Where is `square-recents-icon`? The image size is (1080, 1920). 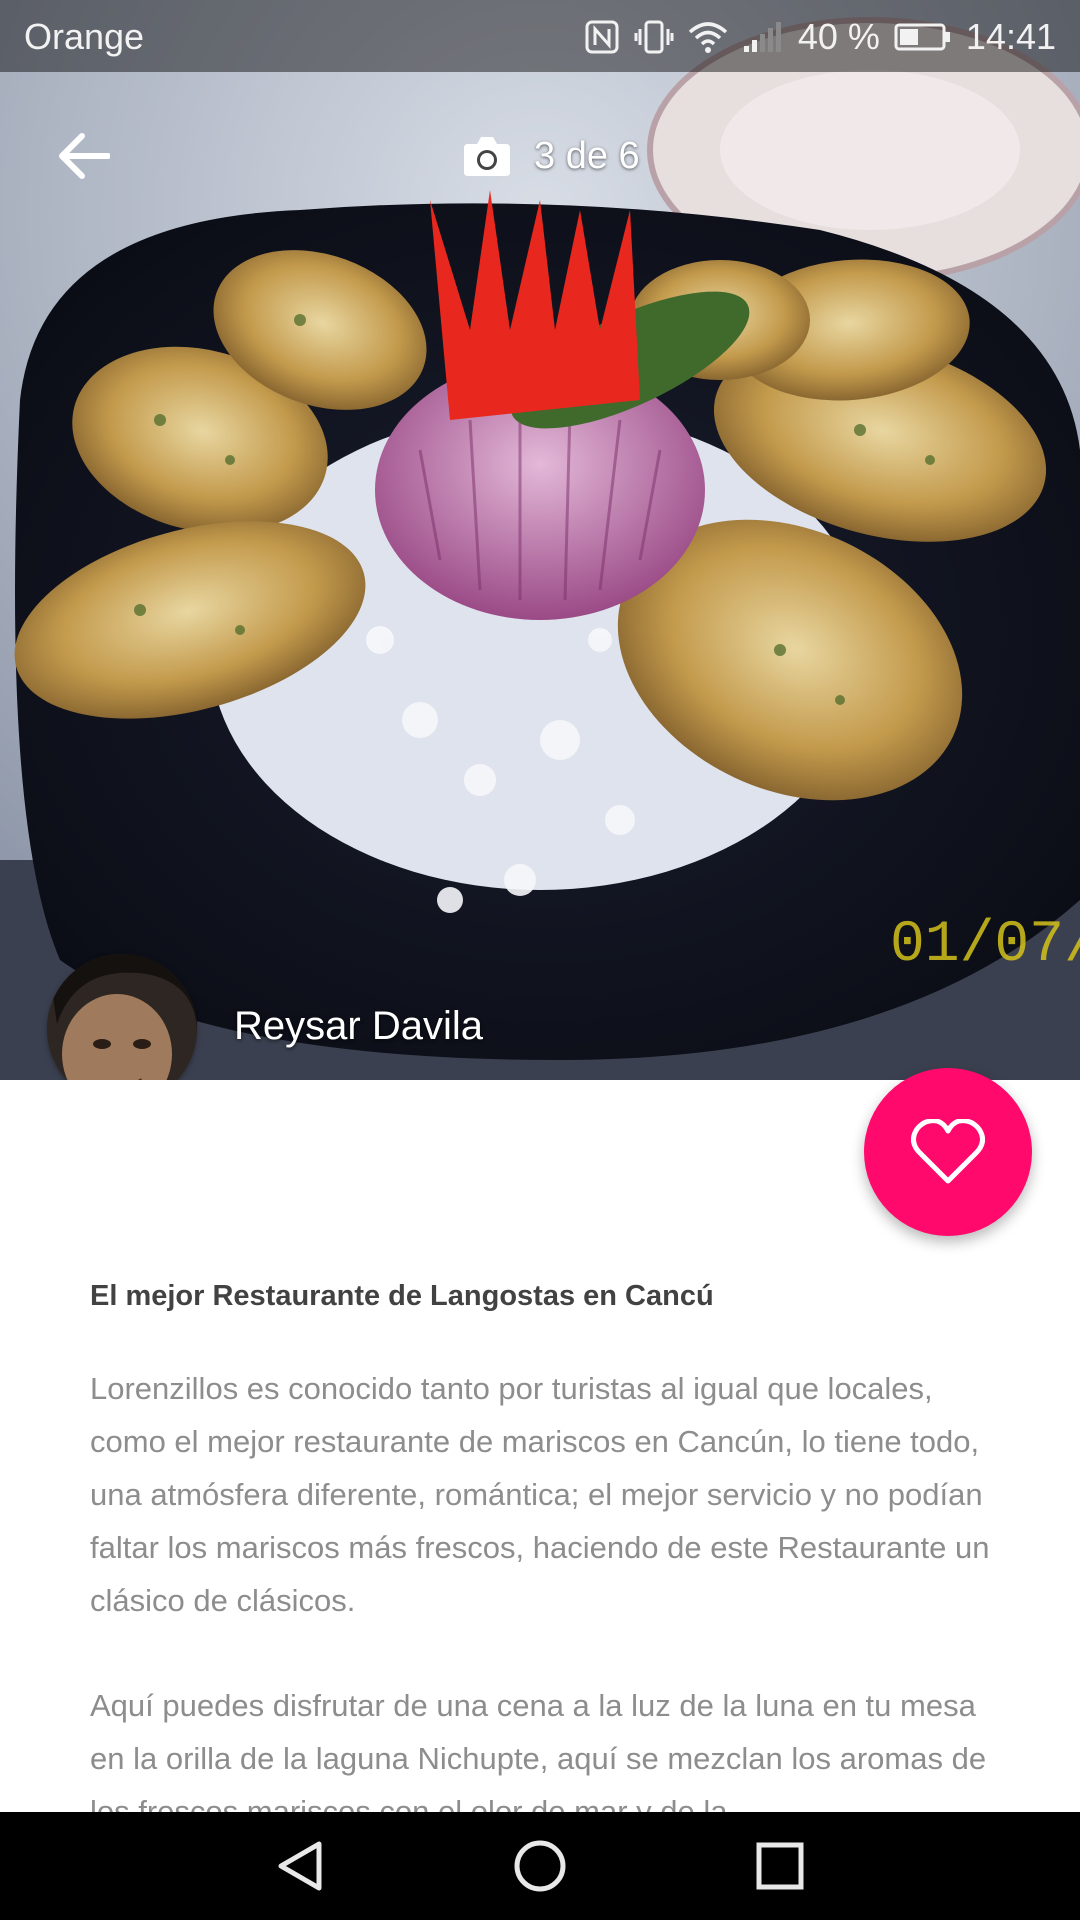
square-recents-icon is located at coordinates (780, 1866).